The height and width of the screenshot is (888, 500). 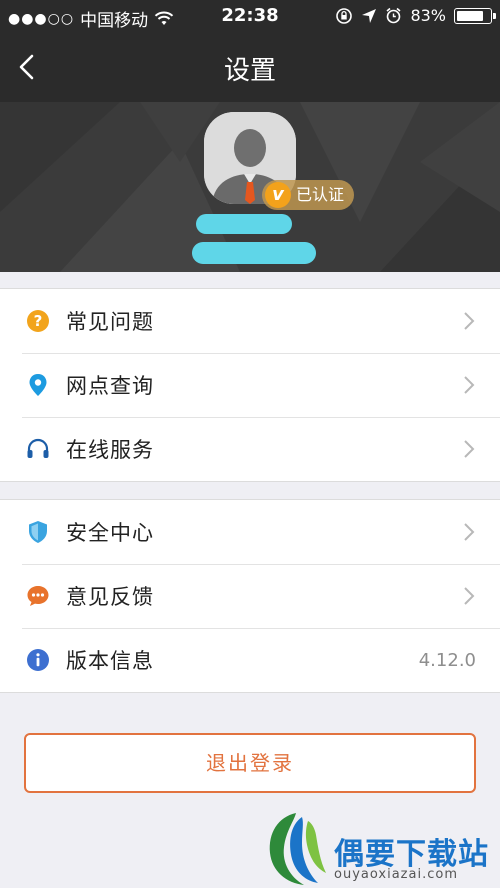 I want to click on menu-item-branch-search: 网点查询, so click(x=250, y=385).